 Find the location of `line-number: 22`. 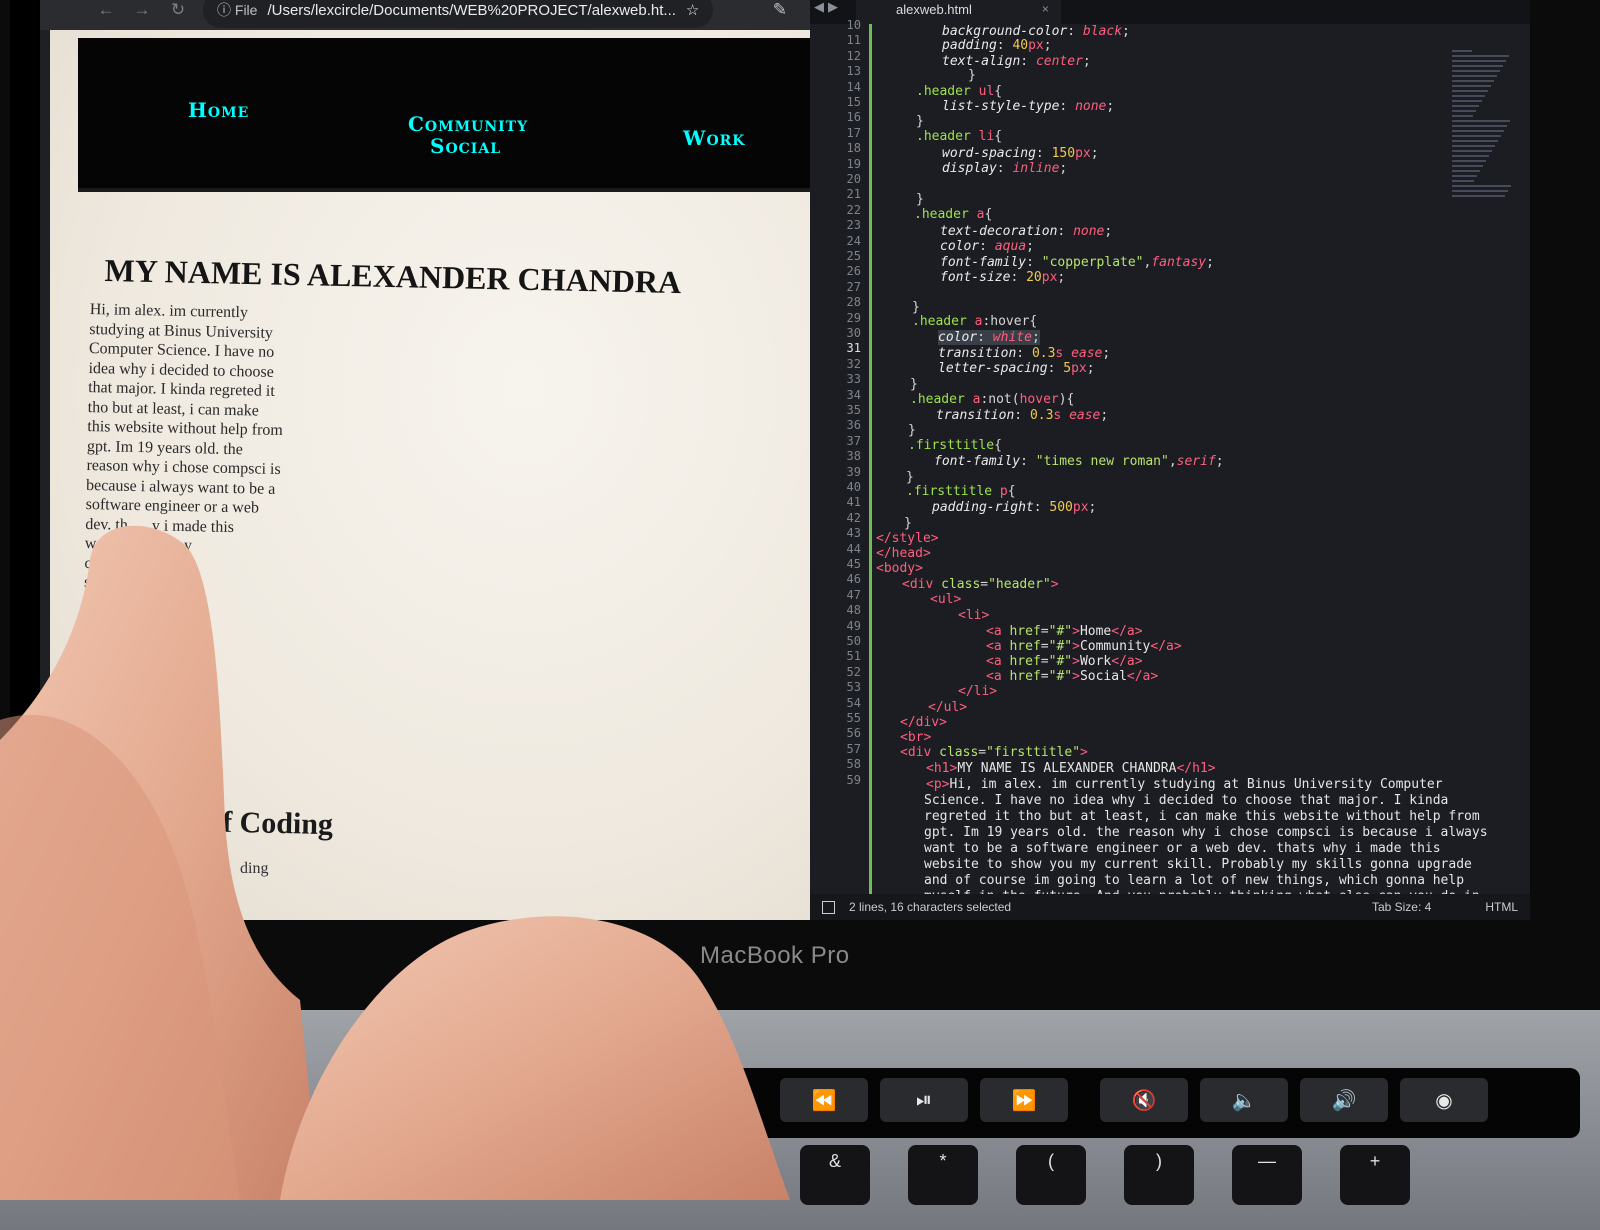

line-number: 22 is located at coordinates (853, 209).